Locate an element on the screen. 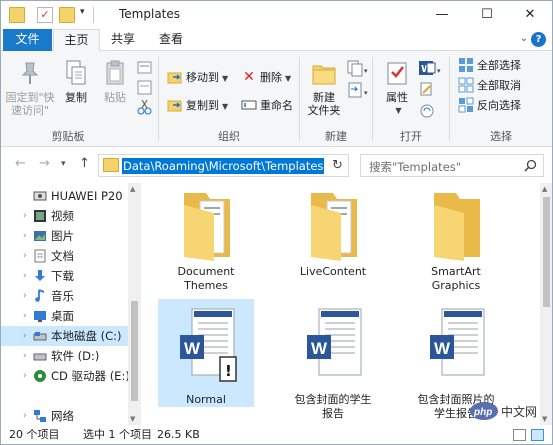 The image size is (553, 445). properties-button: 属性 ▼ is located at coordinates (397, 88).